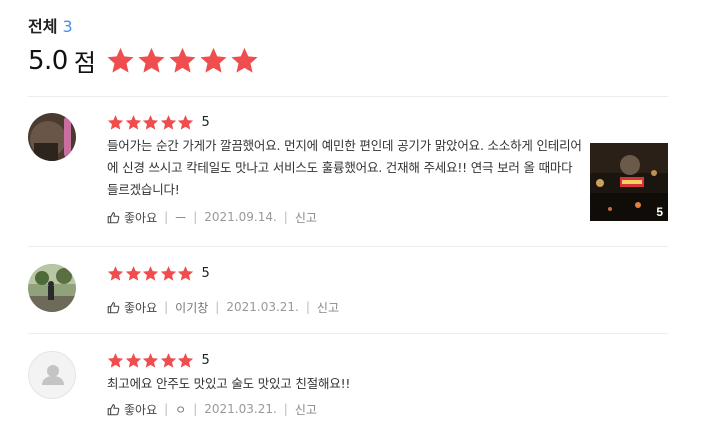 The height and width of the screenshot is (443, 707). What do you see at coordinates (240, 217) in the screenshot?
I see `review-date: 2021.09.14.` at bounding box center [240, 217].